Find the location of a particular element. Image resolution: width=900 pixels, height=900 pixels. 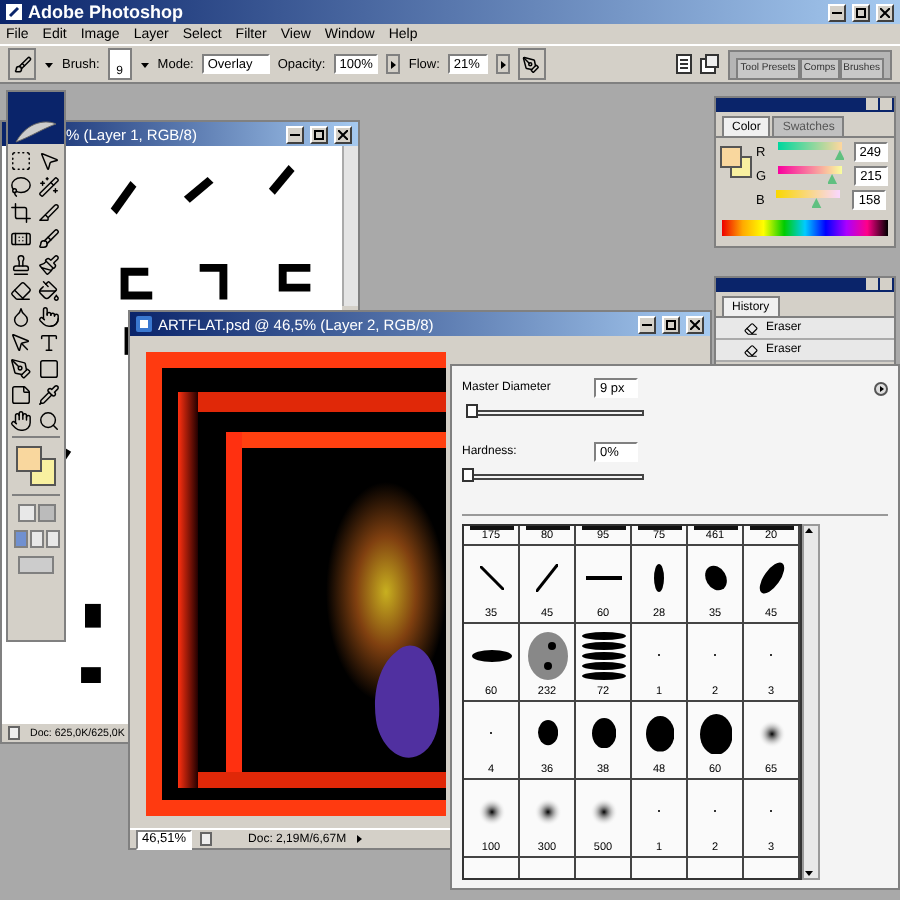

app-title: Adobe Photoshop is located at coordinates (105, 12).